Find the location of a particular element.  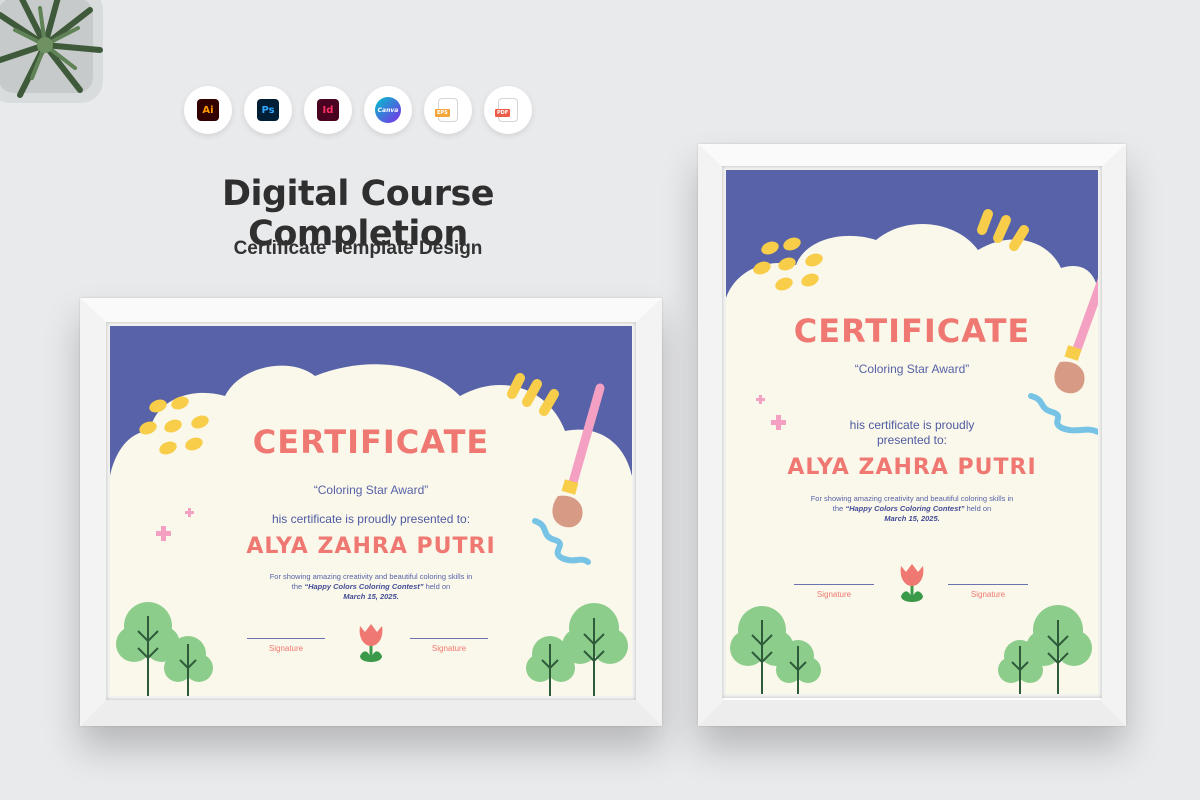

portrait-signature-line-left is located at coordinates (834, 584).